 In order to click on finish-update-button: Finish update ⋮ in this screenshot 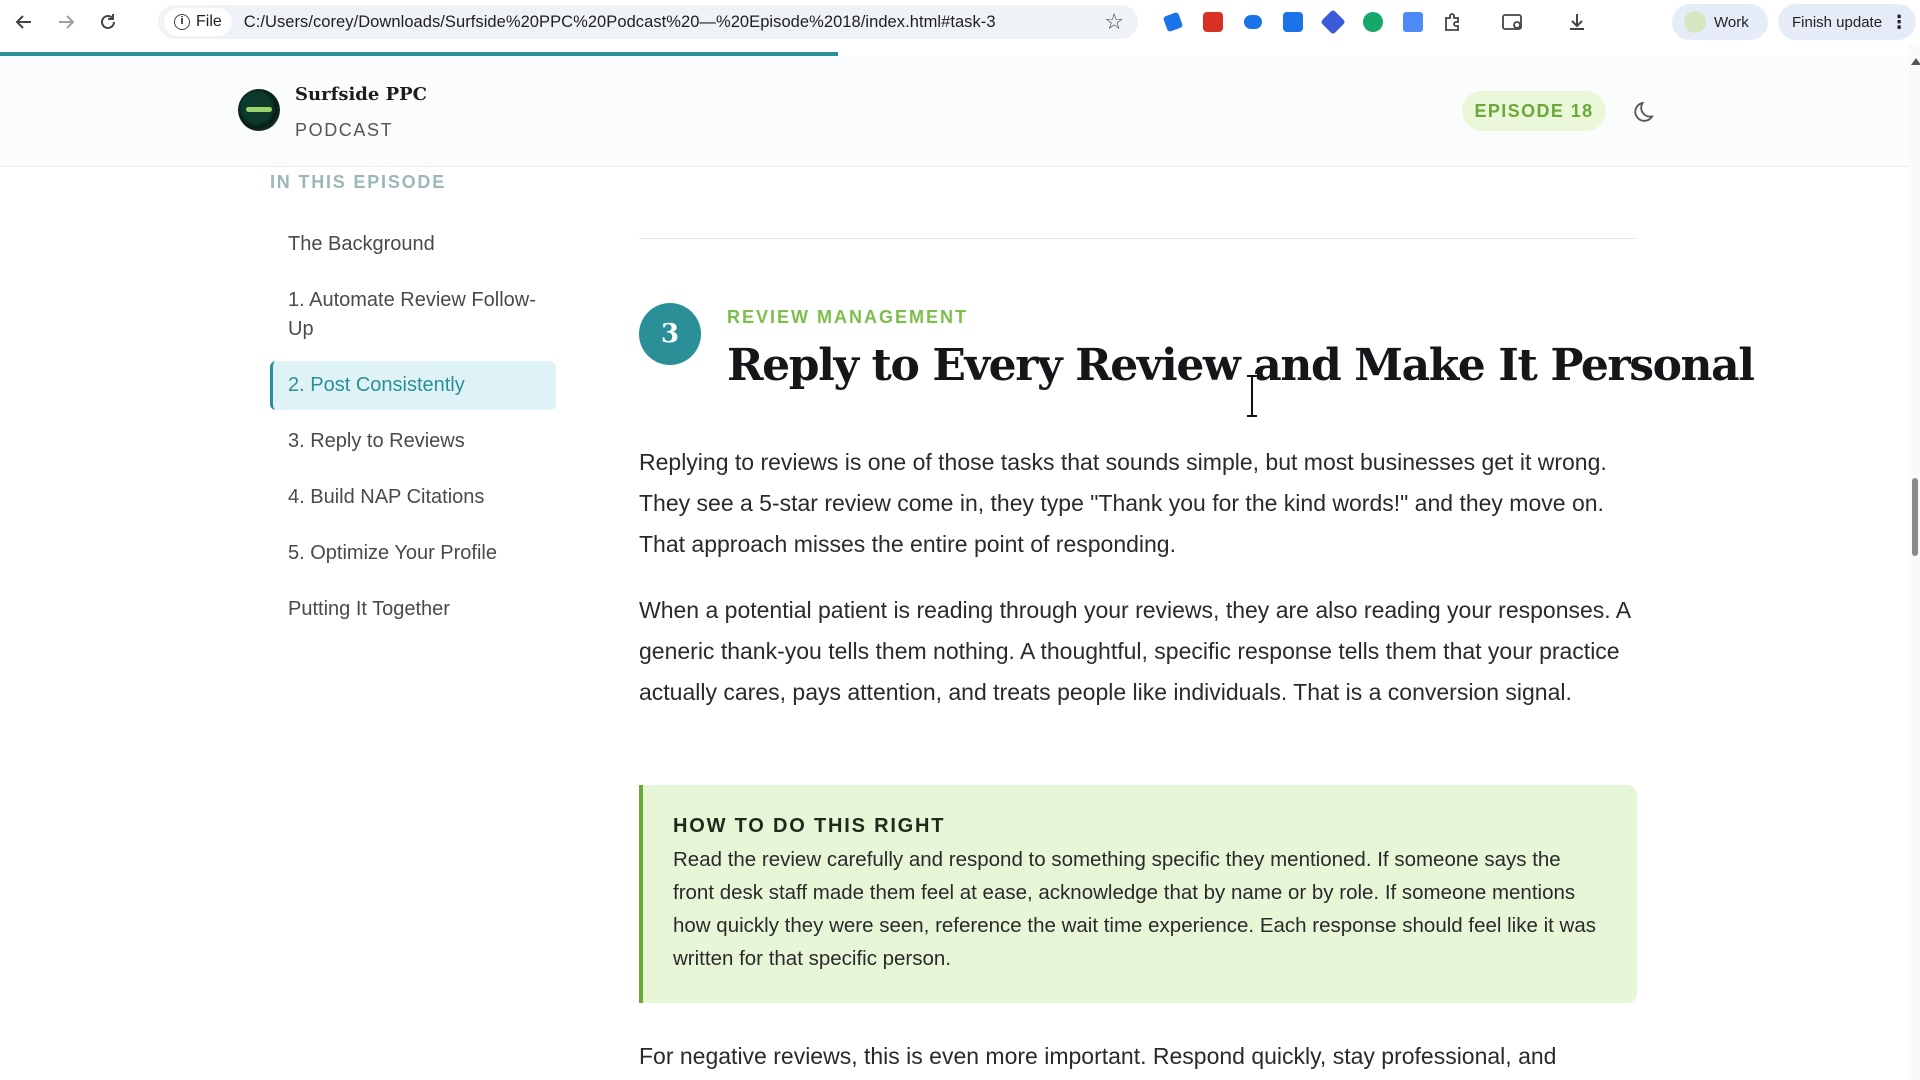, I will do `click(1847, 22)`.